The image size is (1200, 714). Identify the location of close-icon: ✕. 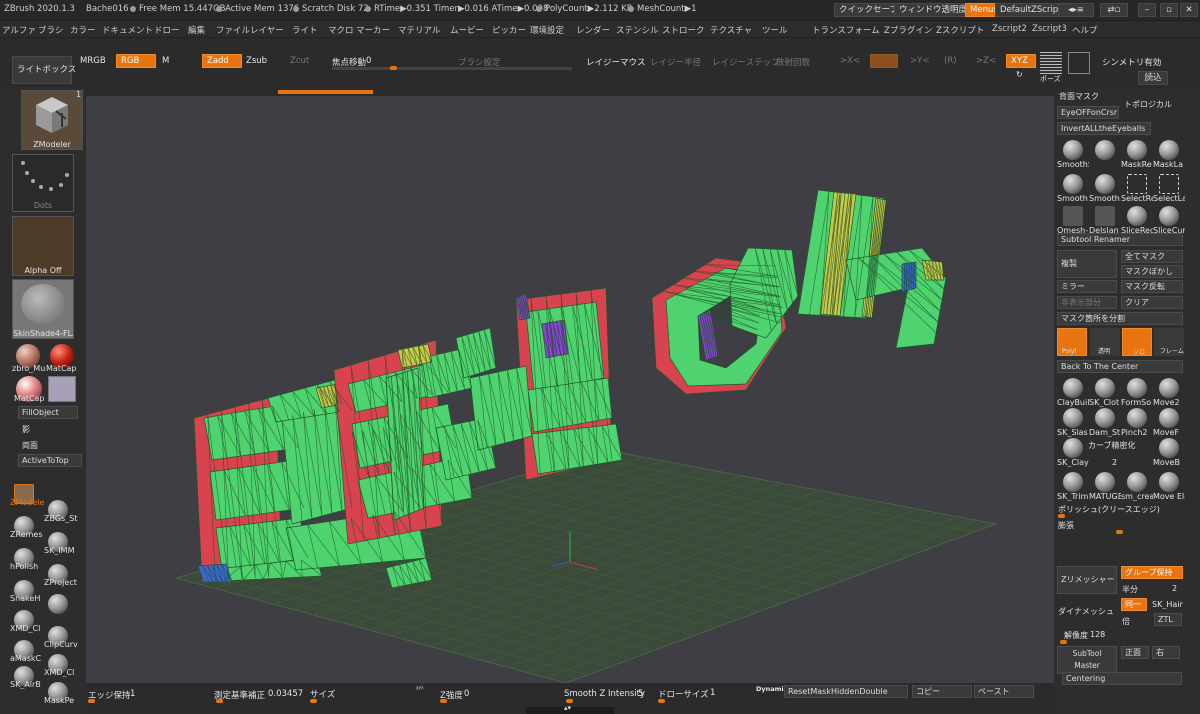
(1189, 10).